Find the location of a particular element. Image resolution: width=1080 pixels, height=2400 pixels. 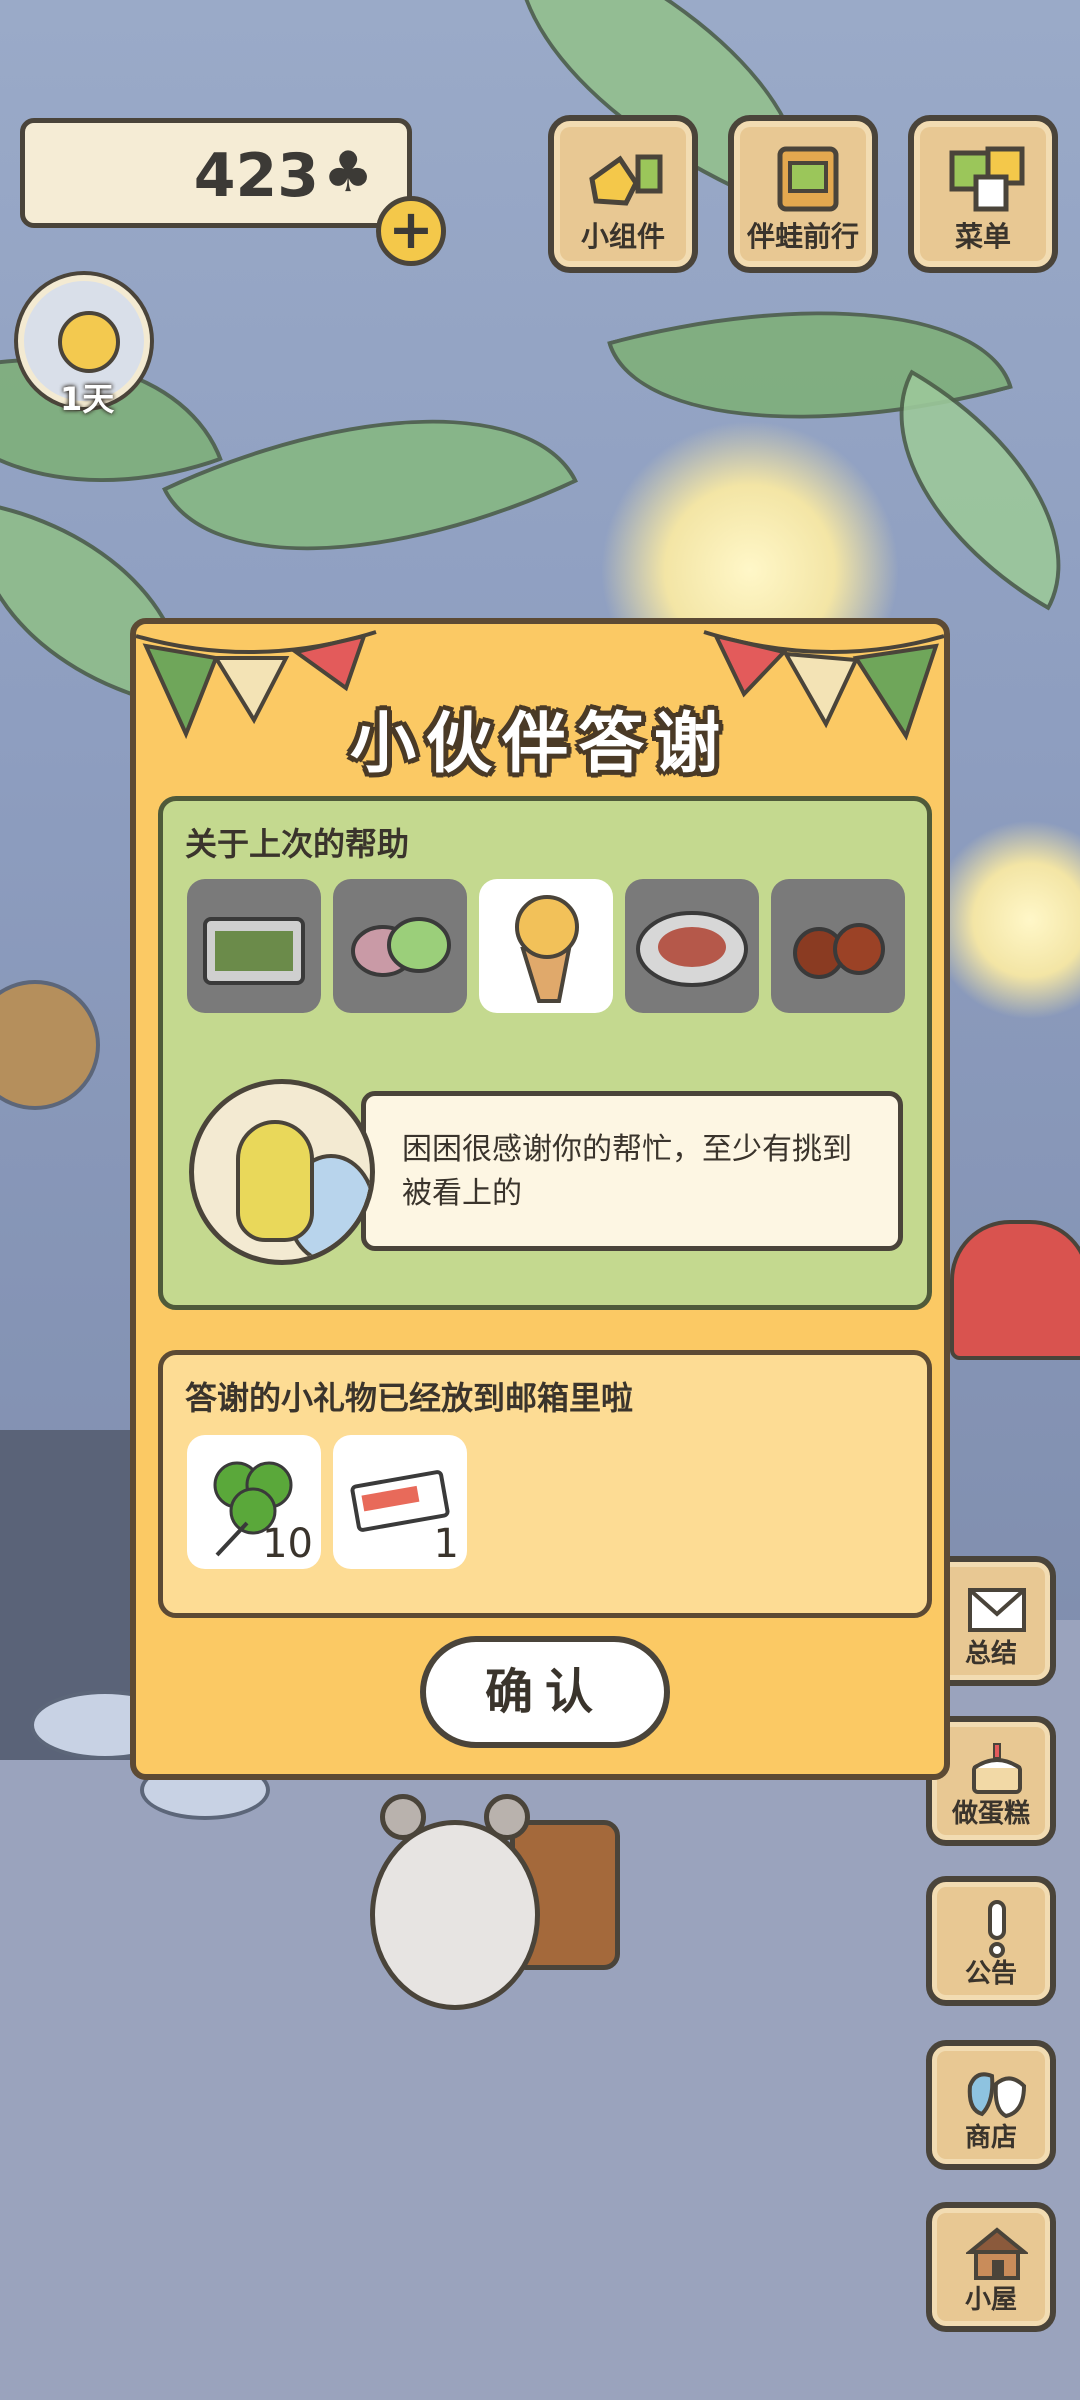

house-button: 小屋 is located at coordinates (991, 2267).